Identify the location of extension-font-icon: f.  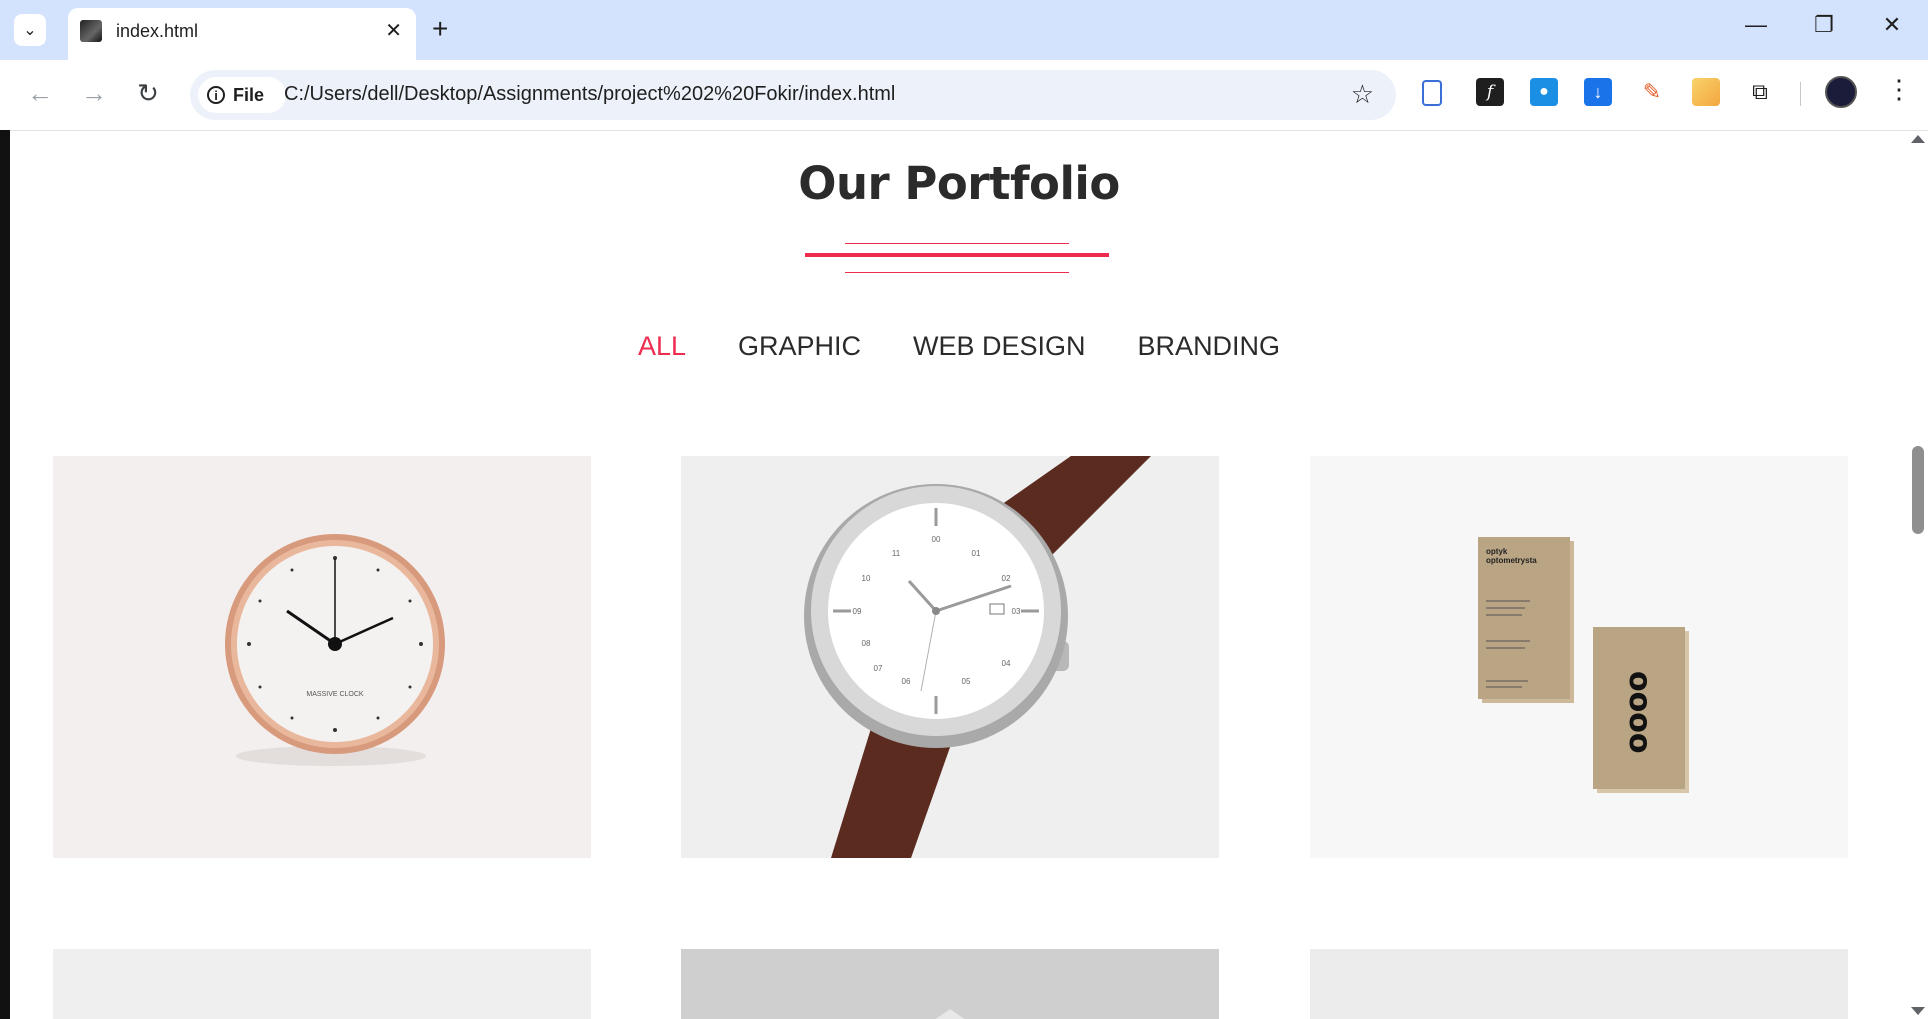
(1490, 92).